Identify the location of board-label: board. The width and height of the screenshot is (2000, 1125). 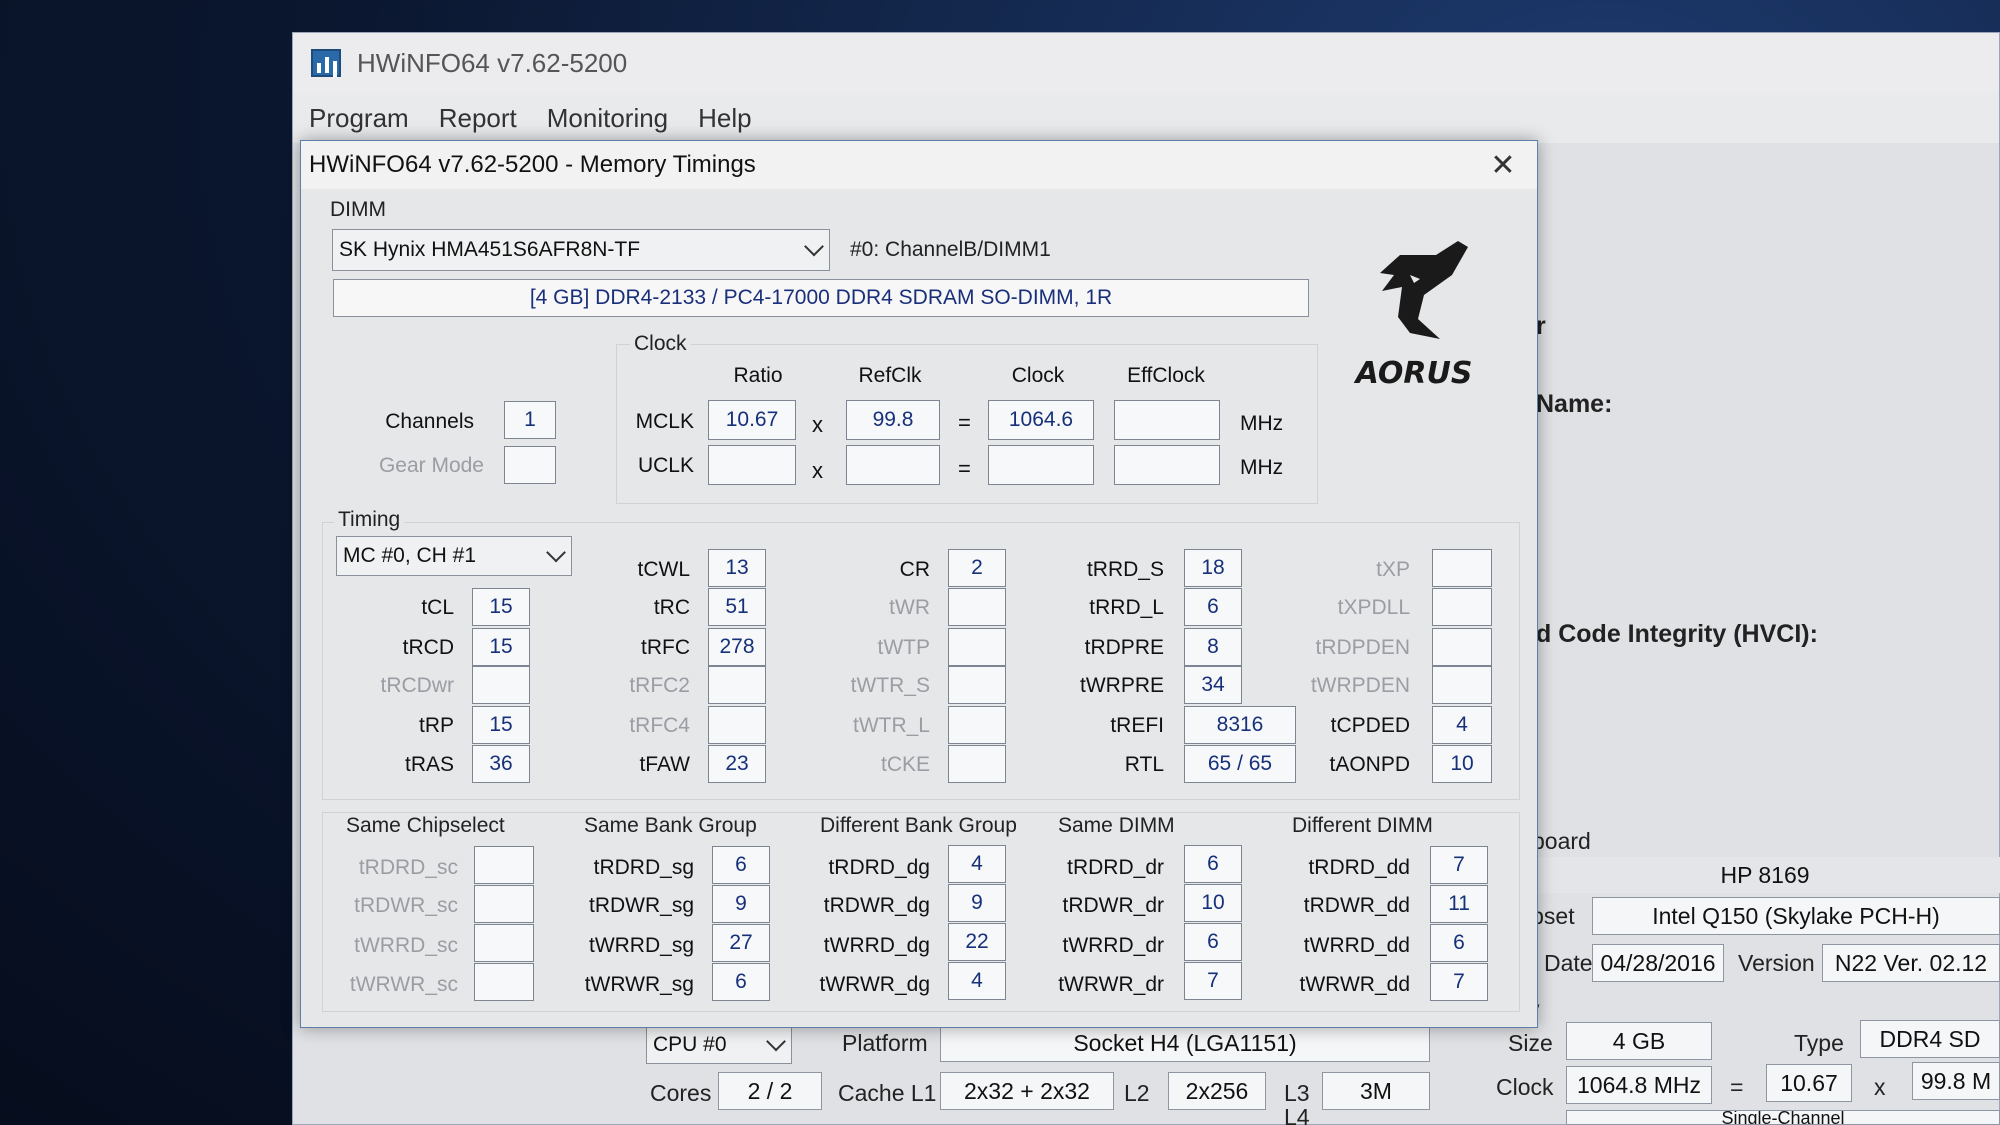
(1561, 841).